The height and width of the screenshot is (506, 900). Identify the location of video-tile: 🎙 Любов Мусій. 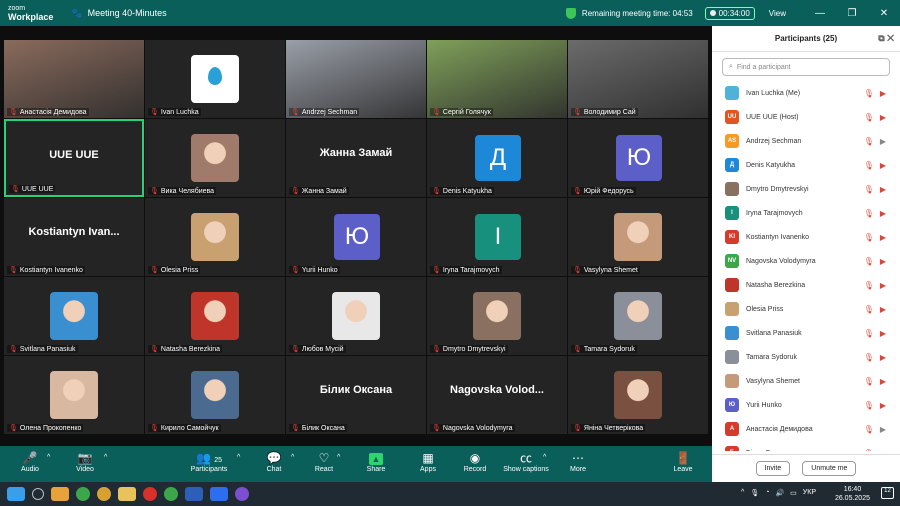
(356, 316).